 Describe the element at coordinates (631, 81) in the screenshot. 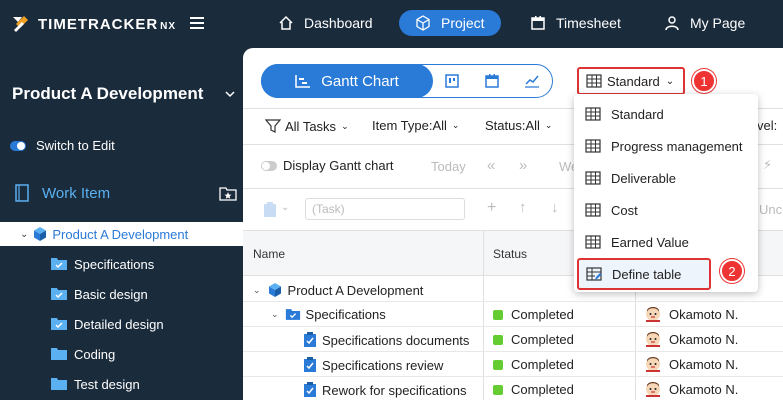

I see `view-dropdown: Standard ⌄` at that location.